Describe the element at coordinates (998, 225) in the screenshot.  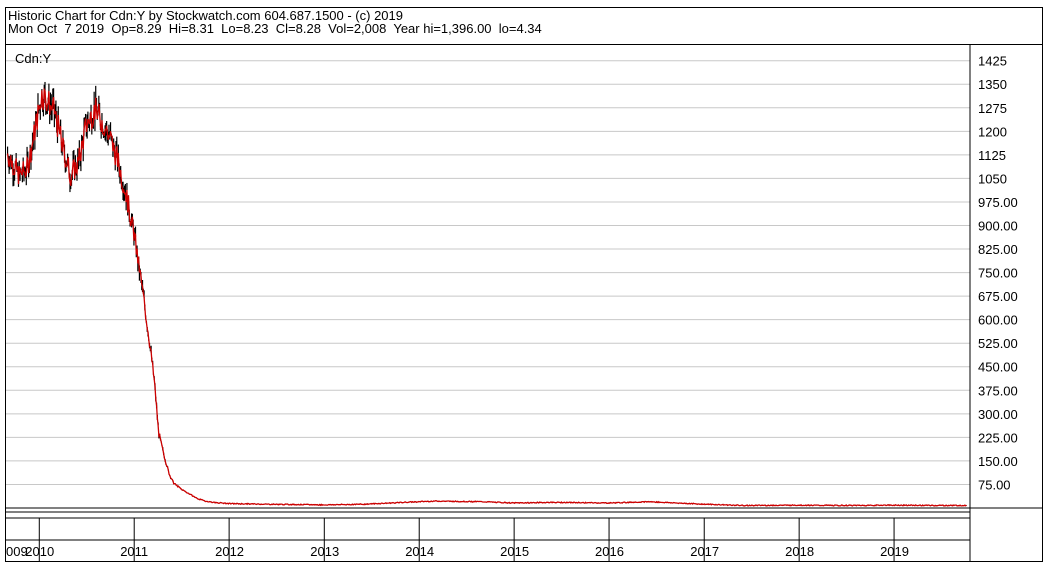
I see `y-tick-label: 900.00` at that location.